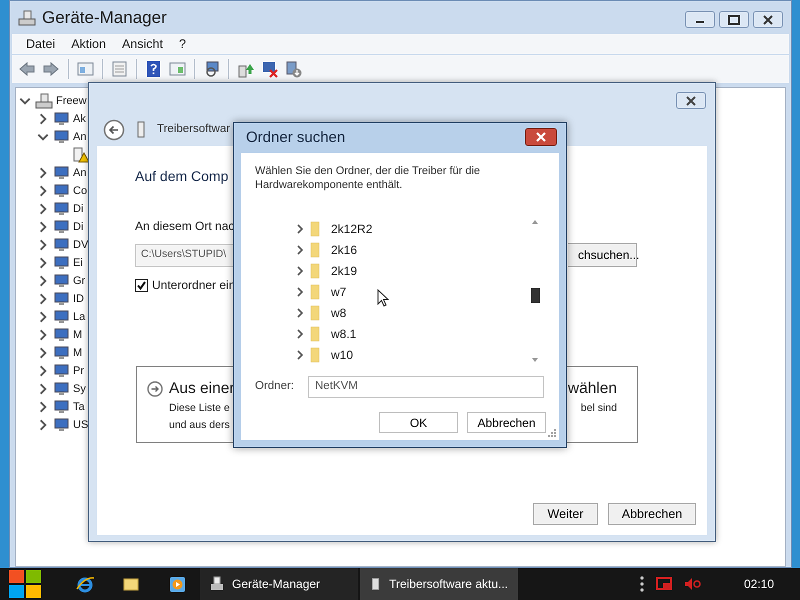 Image resolution: width=800 pixels, height=600 pixels. I want to click on folder-item: w7, so click(412, 291).